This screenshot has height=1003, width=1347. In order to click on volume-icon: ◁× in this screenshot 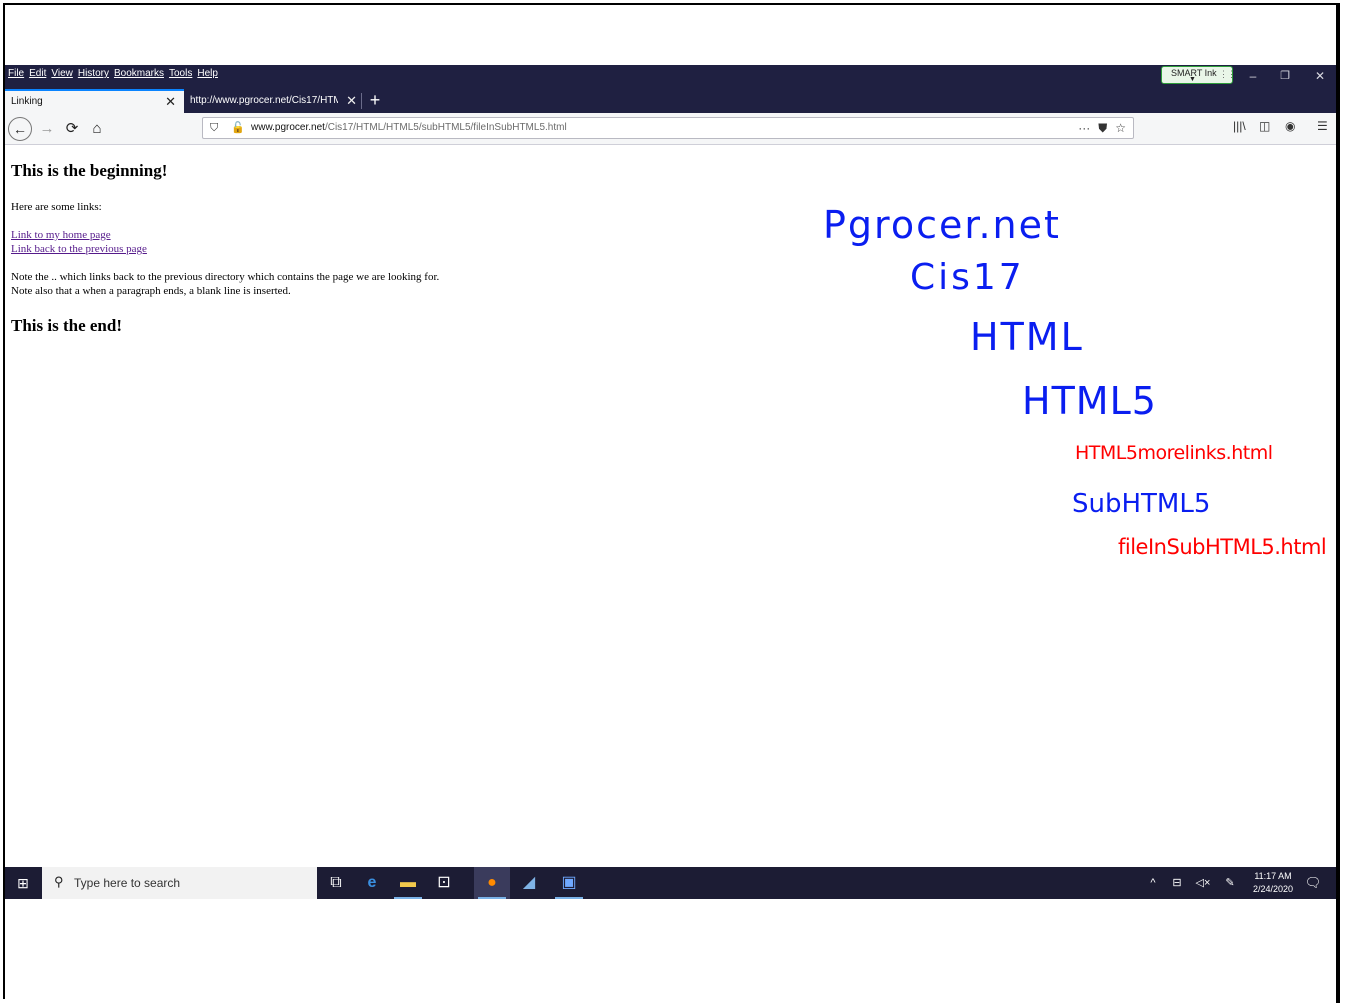, I will do `click(1203, 883)`.